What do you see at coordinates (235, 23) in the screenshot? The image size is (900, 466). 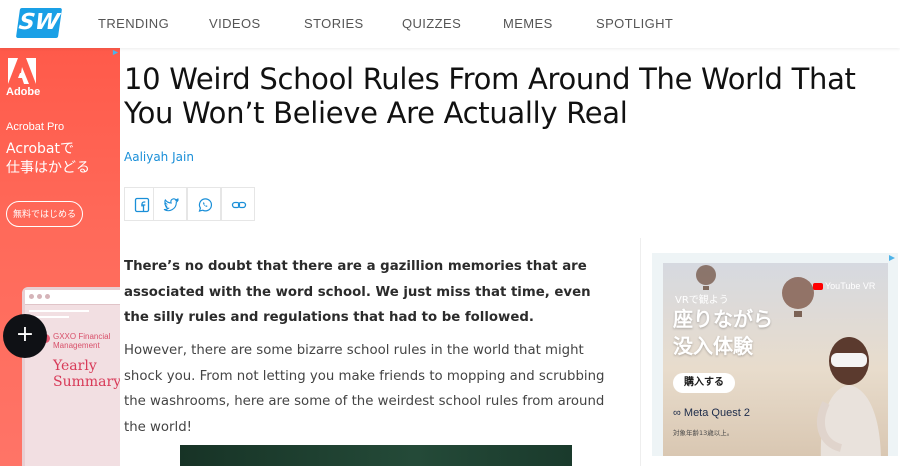 I see `nav-item-videos: VIDEOS` at bounding box center [235, 23].